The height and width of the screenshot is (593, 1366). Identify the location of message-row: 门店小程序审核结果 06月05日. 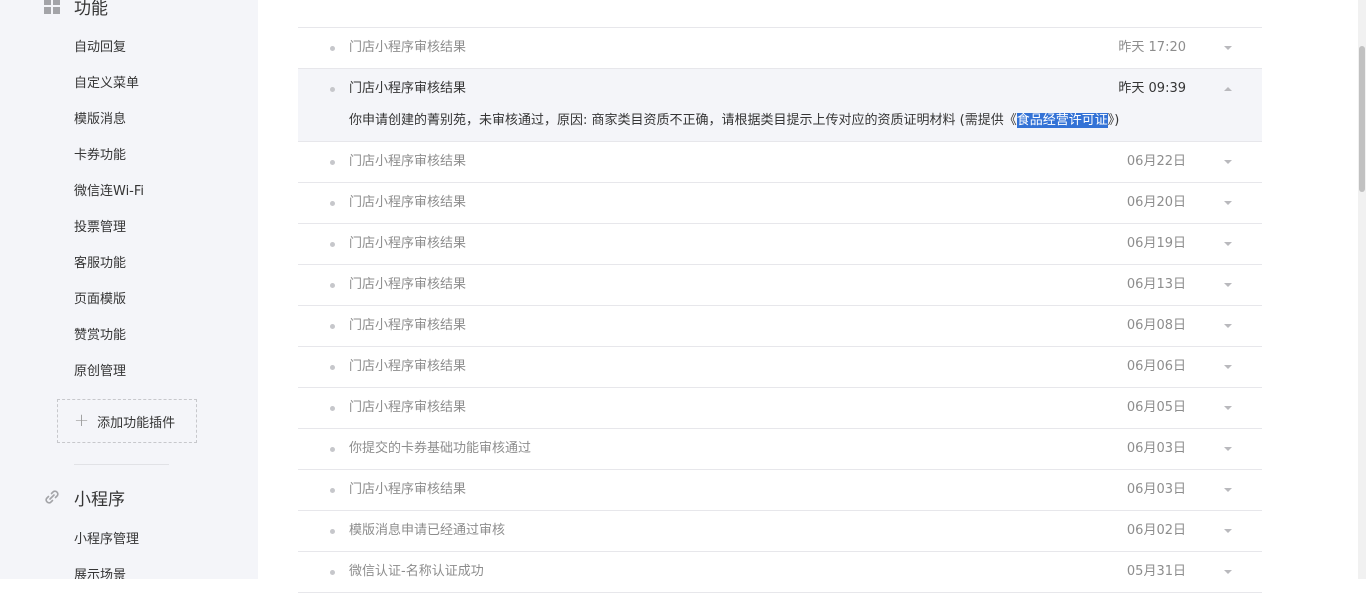
(780, 408).